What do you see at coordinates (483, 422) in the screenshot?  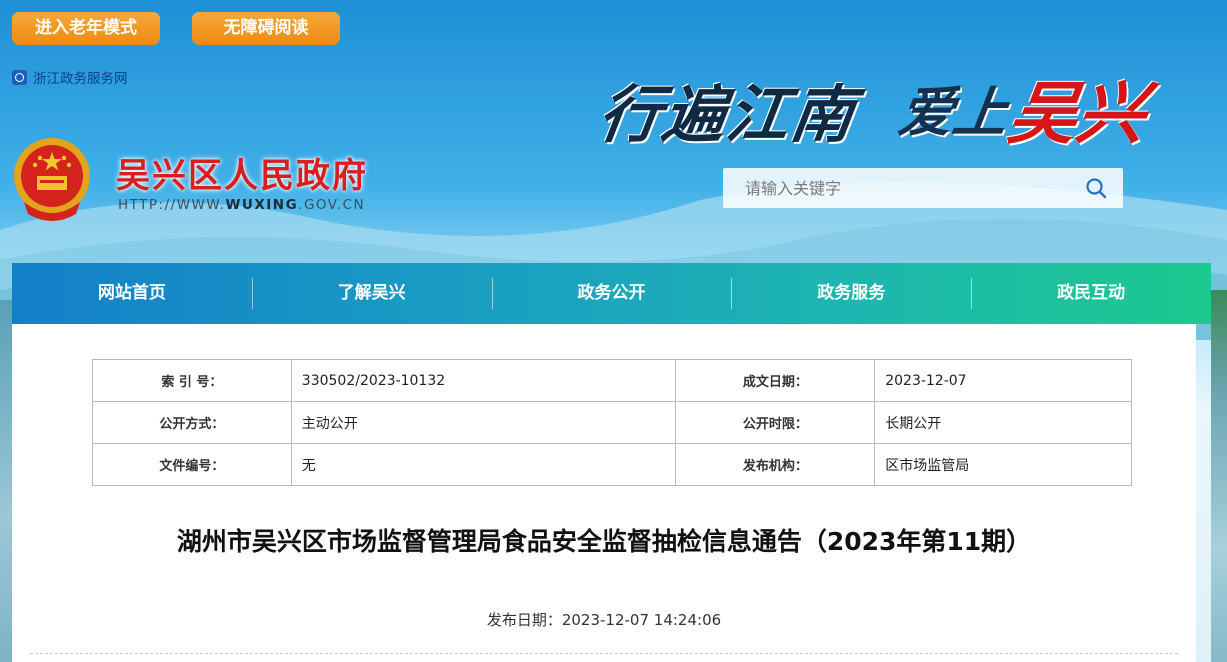 I see `meta-value-disclosure-method: 主动公开` at bounding box center [483, 422].